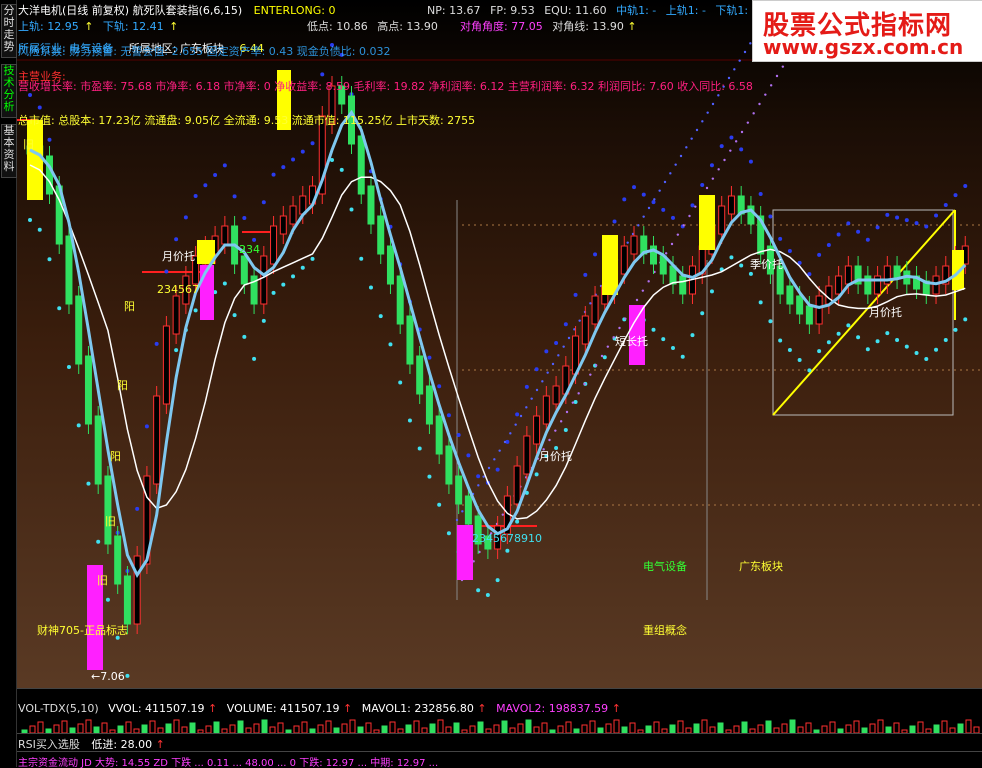 The image size is (982, 768). Describe the element at coordinates (9, 151) in the screenshot. I see `tab-fundamental: 基本资料` at that location.